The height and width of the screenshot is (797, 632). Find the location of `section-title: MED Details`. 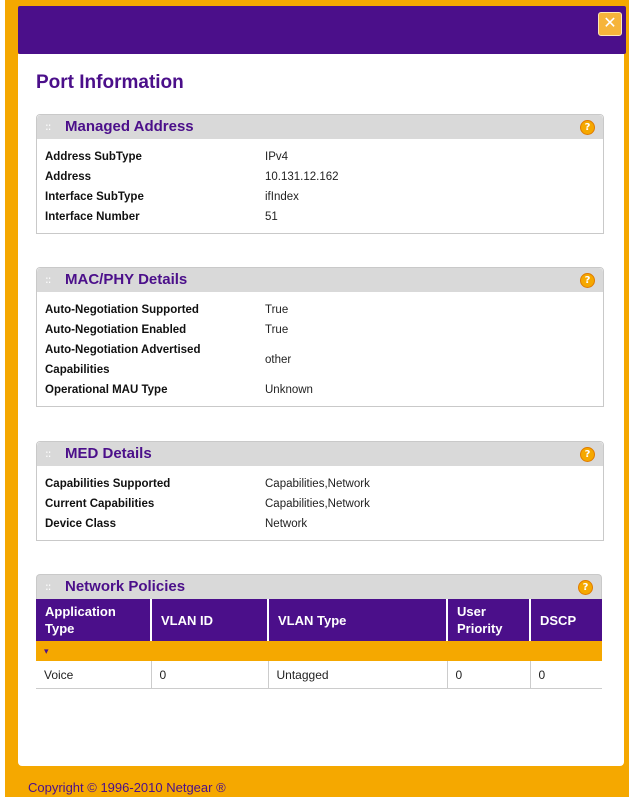

section-title: MED Details is located at coordinates (108, 453).